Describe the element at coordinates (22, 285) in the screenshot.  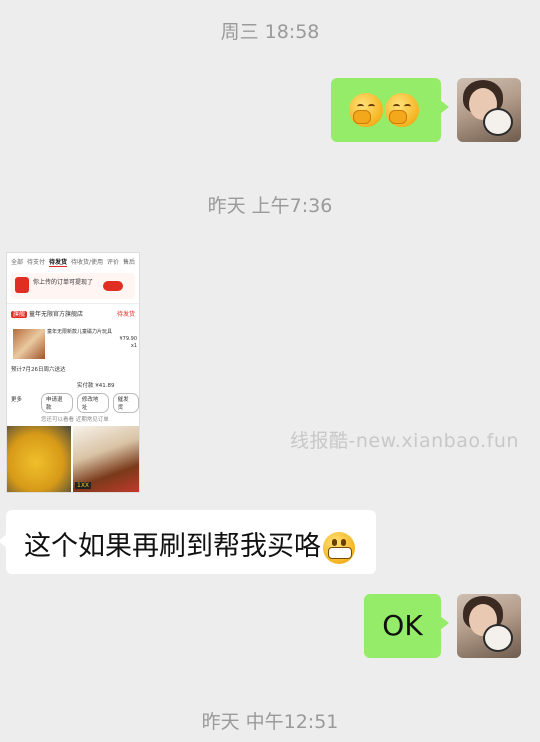
I see `coupon-icon` at that location.